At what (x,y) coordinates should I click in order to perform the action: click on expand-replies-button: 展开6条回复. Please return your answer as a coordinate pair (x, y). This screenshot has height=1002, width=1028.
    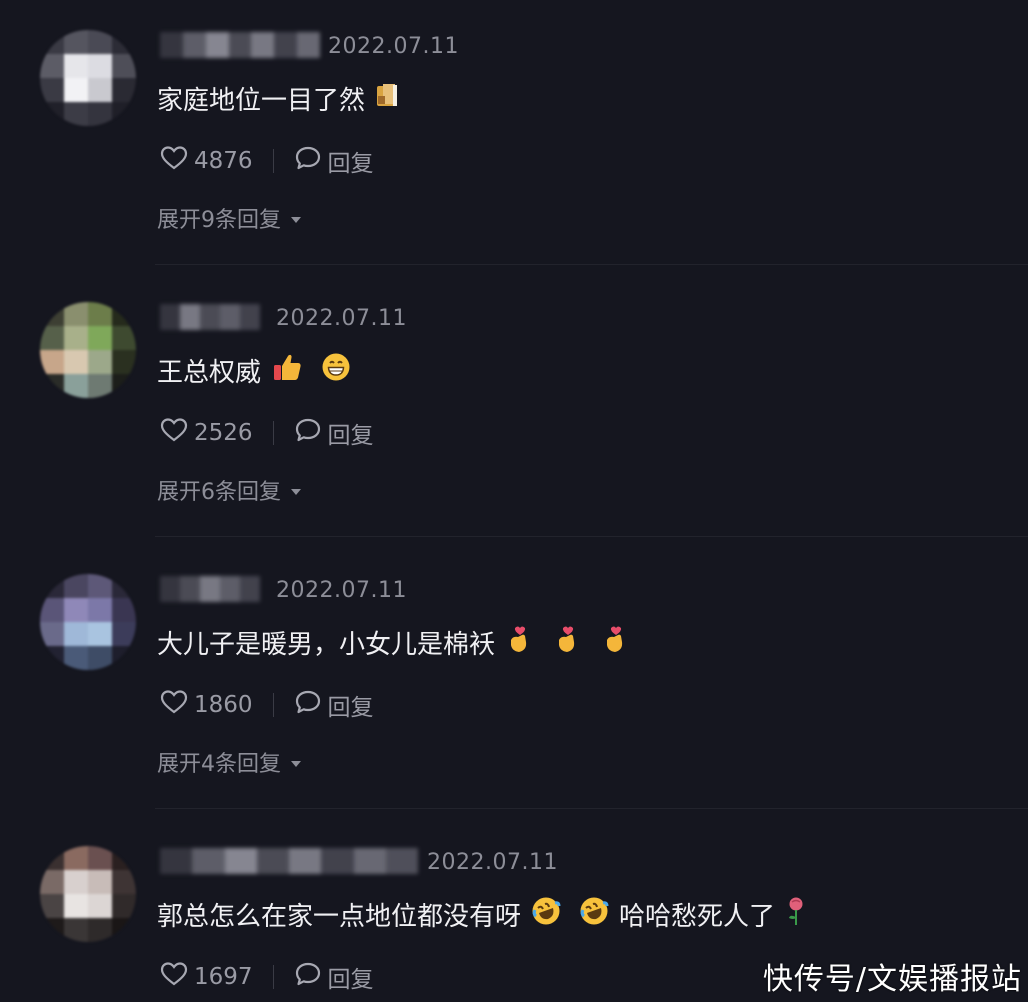
    Looking at the image, I should click on (230, 490).